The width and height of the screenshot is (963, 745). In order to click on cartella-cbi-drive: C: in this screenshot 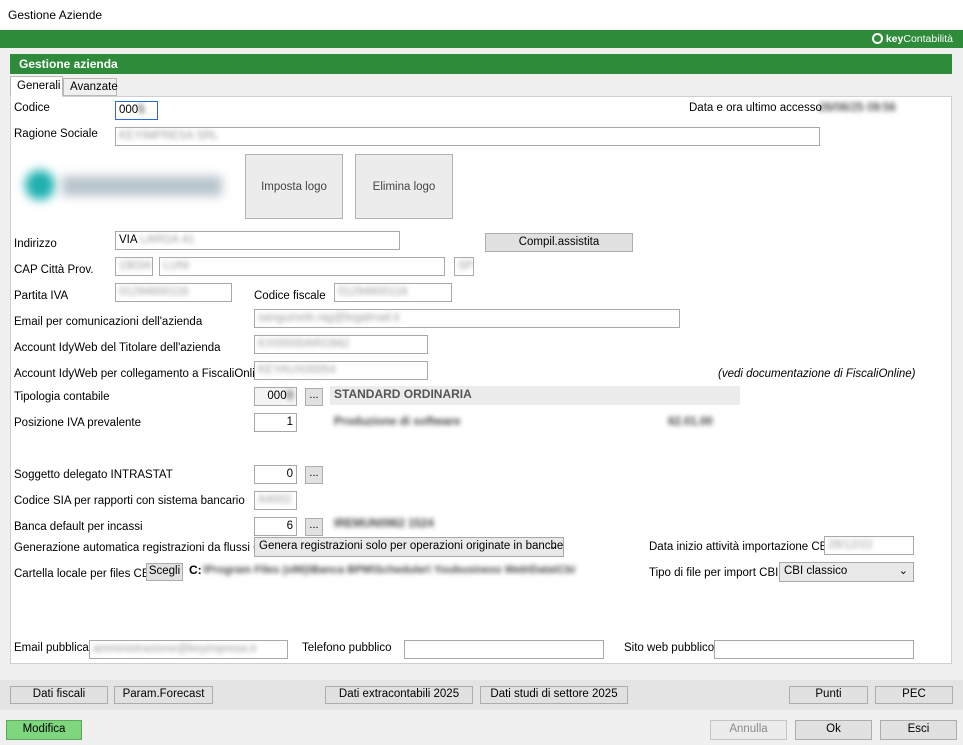, I will do `click(195, 570)`.